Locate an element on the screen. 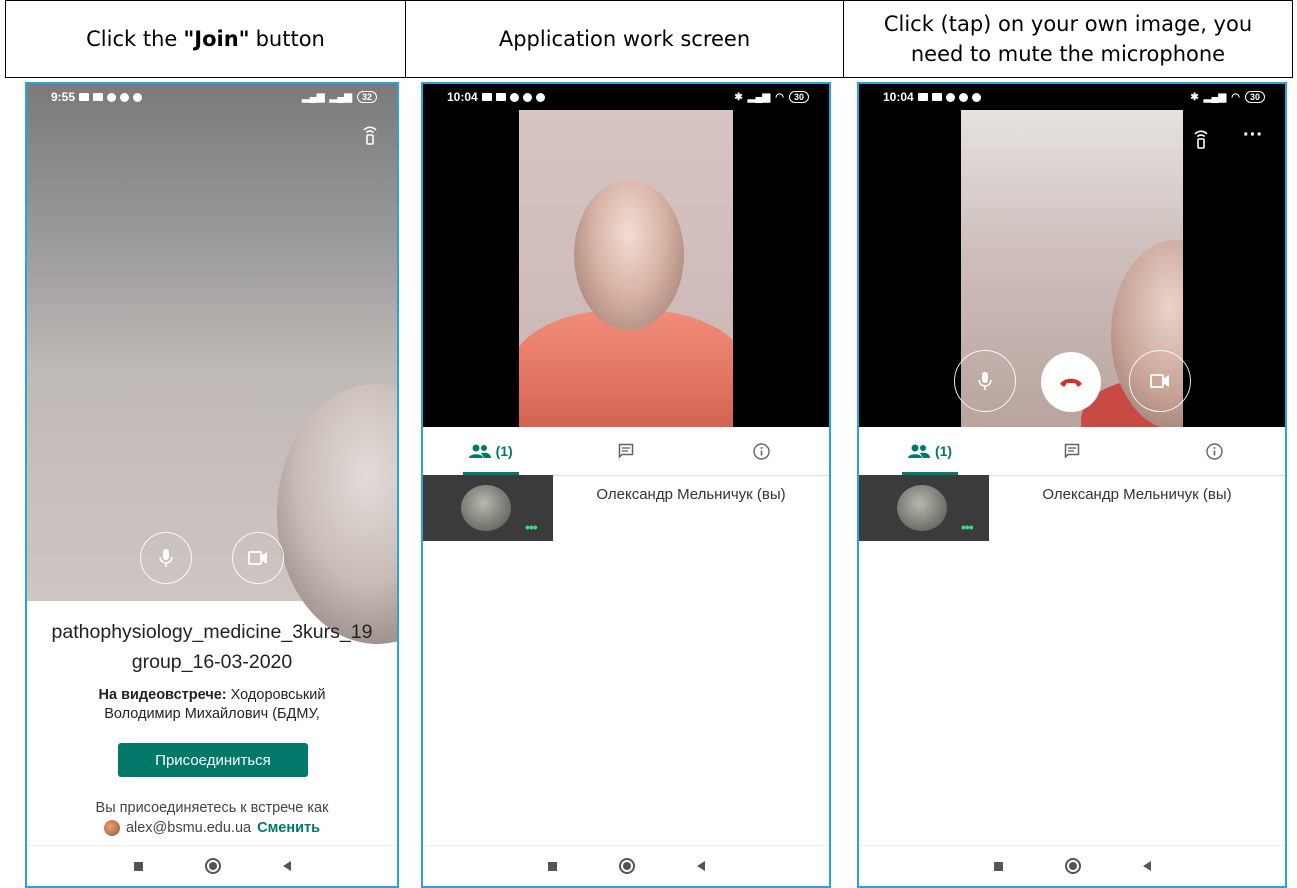 The height and width of the screenshot is (888, 1297). header-step-2-text: Application work screen is located at coordinates (624, 39).